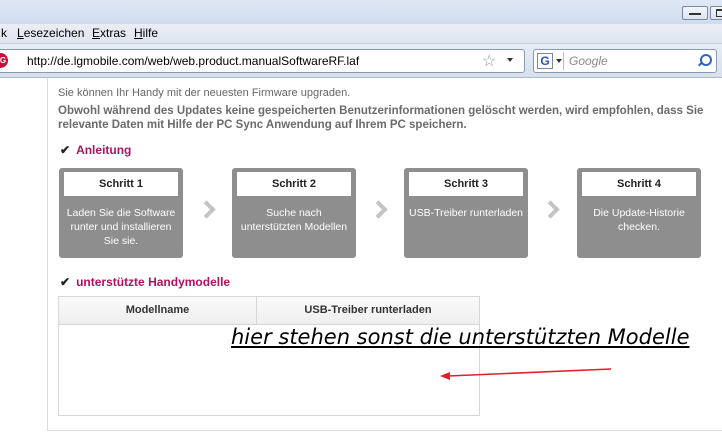 This screenshot has height=443, width=722. I want to click on menu-label-rest: esezeichen, so click(54, 33).